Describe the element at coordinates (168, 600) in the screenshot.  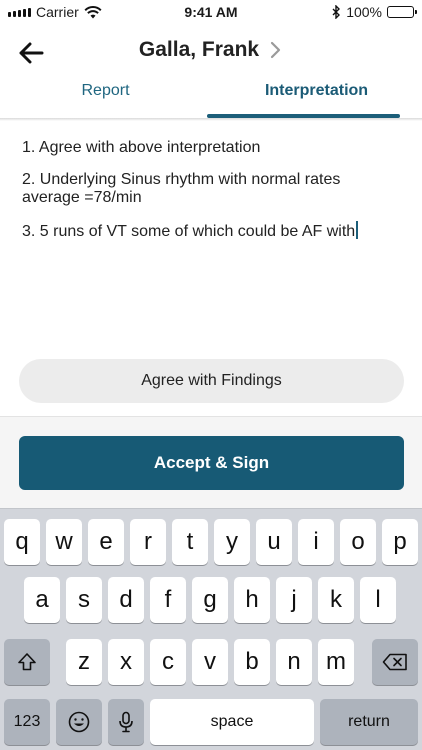
I see `key-f: f` at that location.